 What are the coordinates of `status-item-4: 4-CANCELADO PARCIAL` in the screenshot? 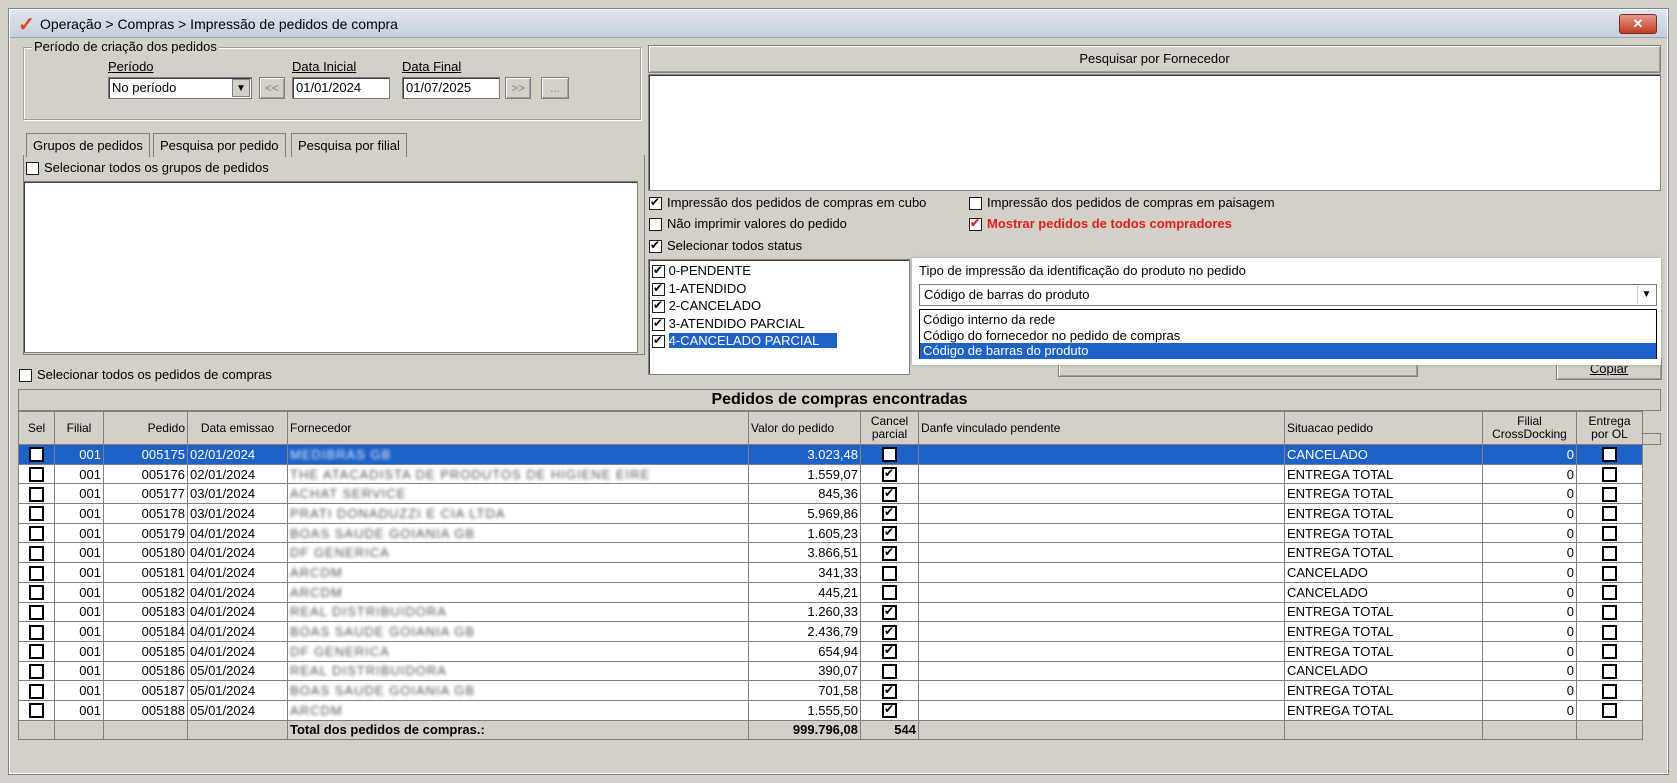 It's located at (779, 341).